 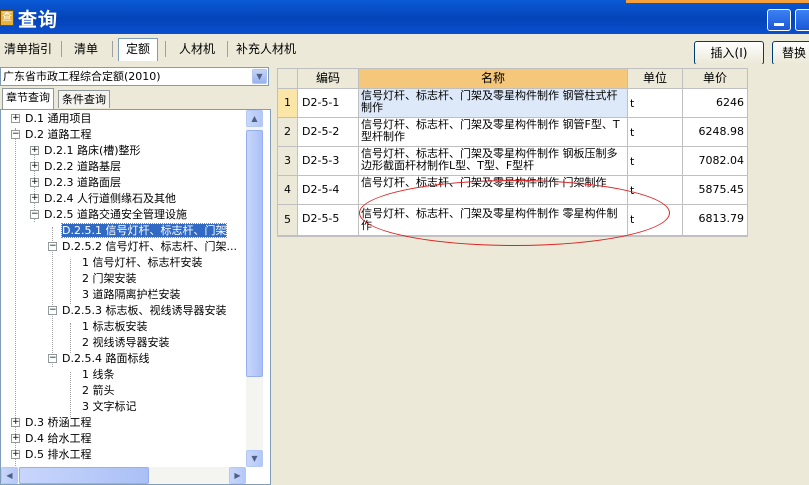 What do you see at coordinates (109, 407) in the screenshot?
I see `tree-leaf: 3 文字标记` at bounding box center [109, 407].